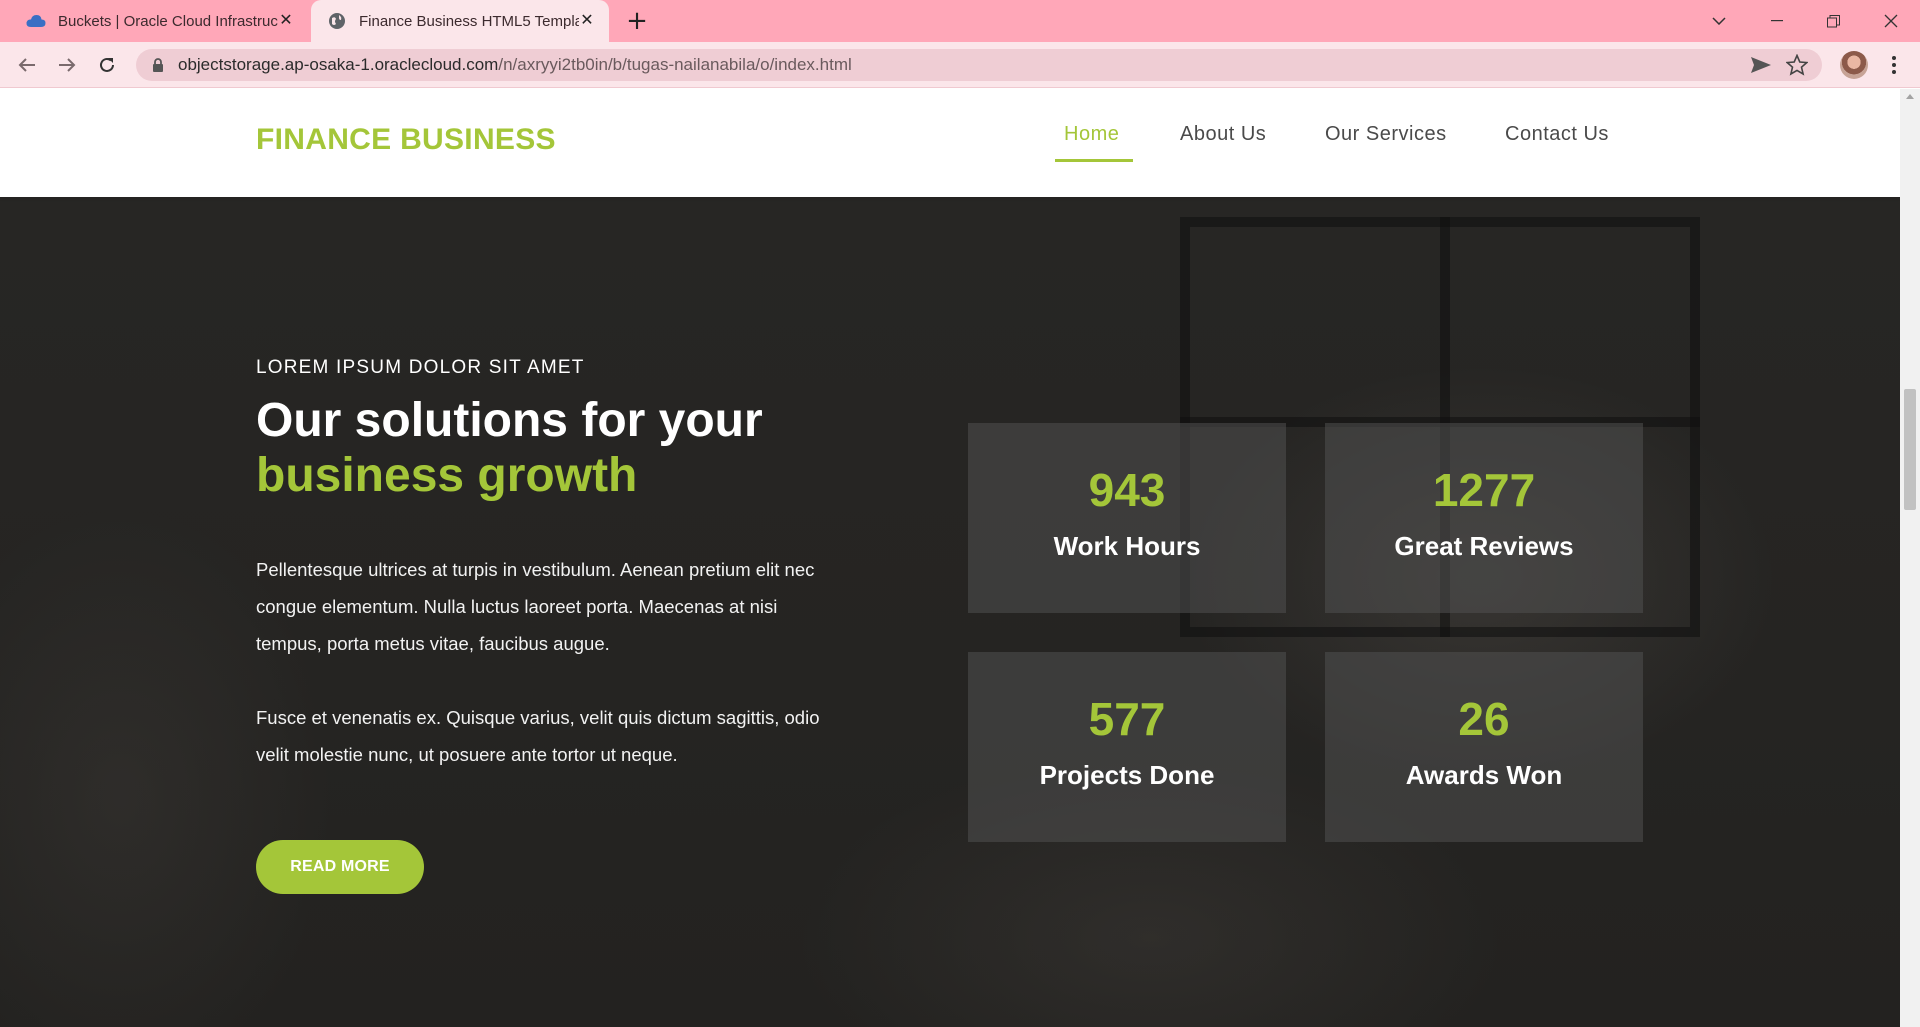  What do you see at coordinates (1797, 65) in the screenshot?
I see `star-icon` at bounding box center [1797, 65].